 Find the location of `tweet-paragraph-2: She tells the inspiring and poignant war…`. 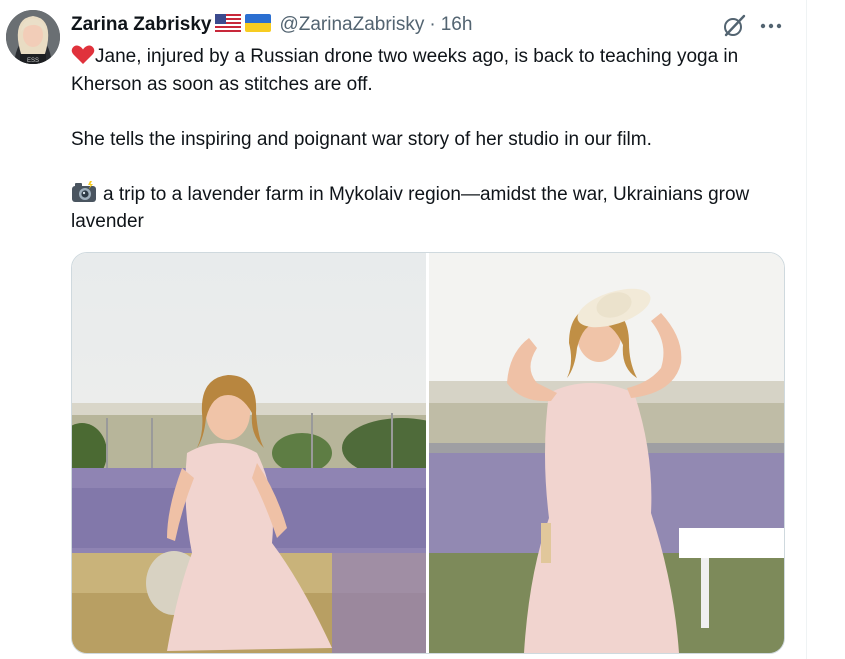

tweet-paragraph-2: She tells the inspiring and poignant war… is located at coordinates (361, 139).